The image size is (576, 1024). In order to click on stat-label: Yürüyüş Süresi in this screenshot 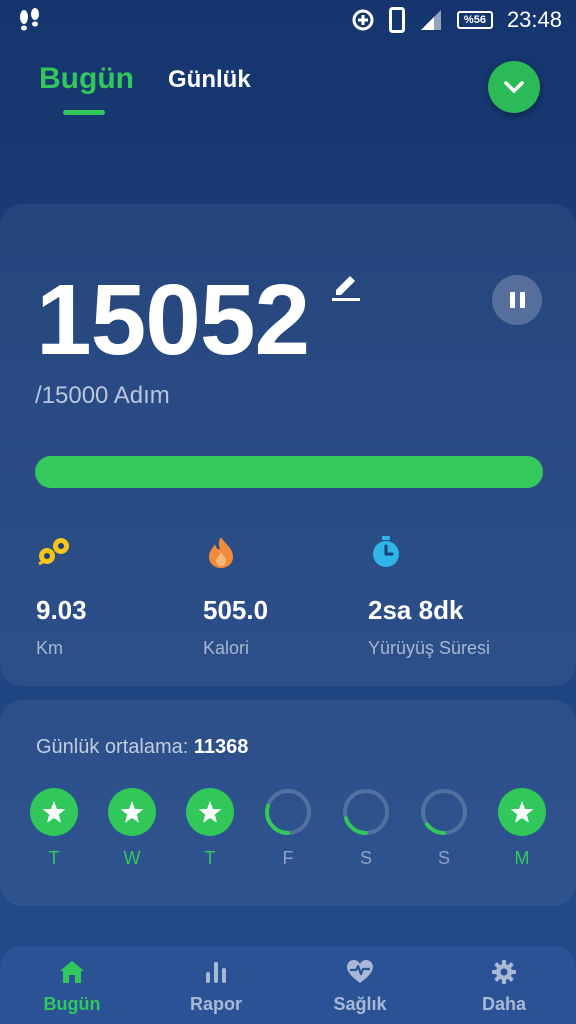, I will do `click(429, 648)`.